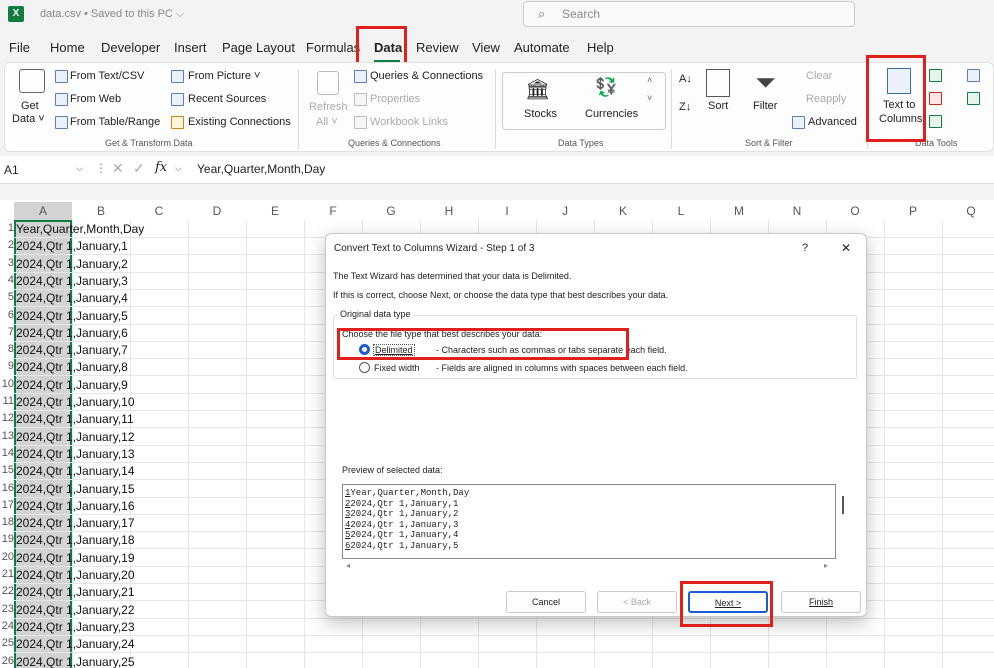  What do you see at coordinates (7, 332) in the screenshot?
I see `row-header: 7` at bounding box center [7, 332].